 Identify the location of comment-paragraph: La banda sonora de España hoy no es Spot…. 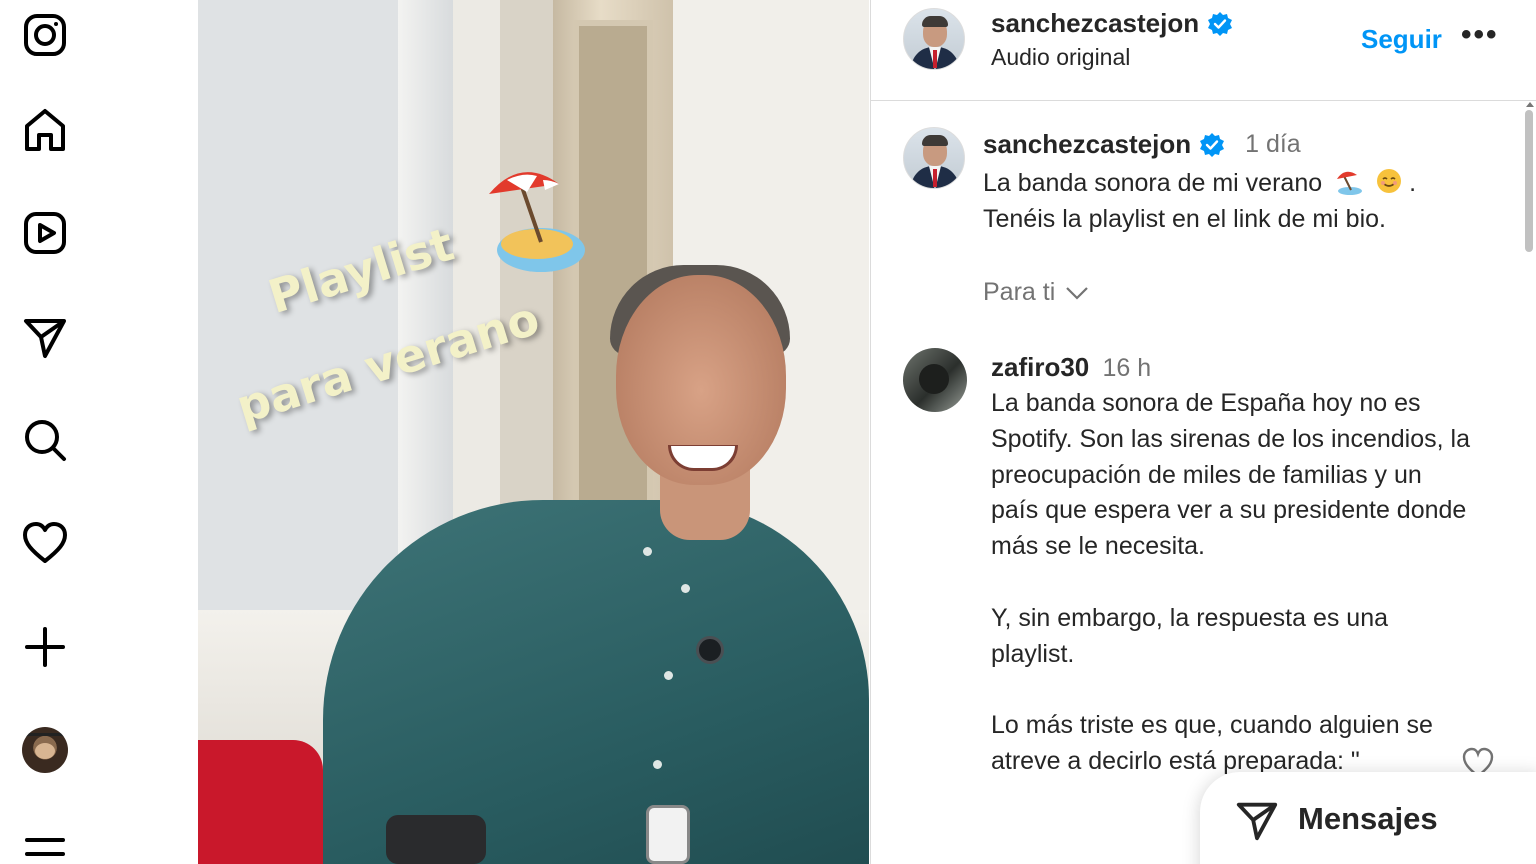
(1230, 475).